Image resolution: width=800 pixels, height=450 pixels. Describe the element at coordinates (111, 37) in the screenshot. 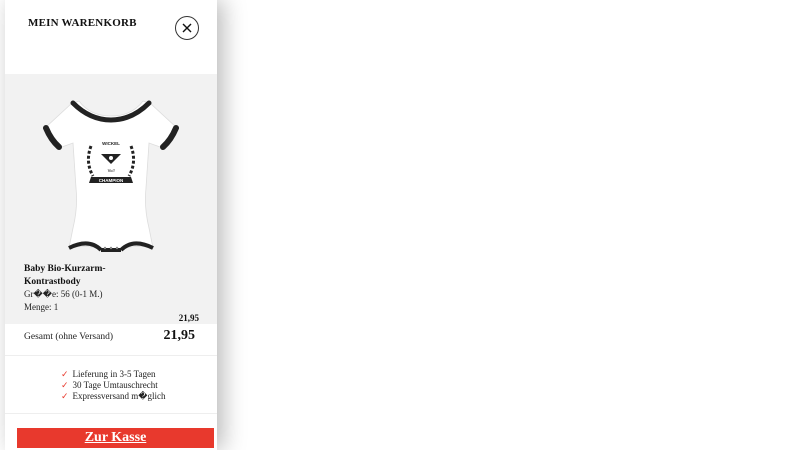

I see `cart-header: MEIN WARENKORB` at that location.